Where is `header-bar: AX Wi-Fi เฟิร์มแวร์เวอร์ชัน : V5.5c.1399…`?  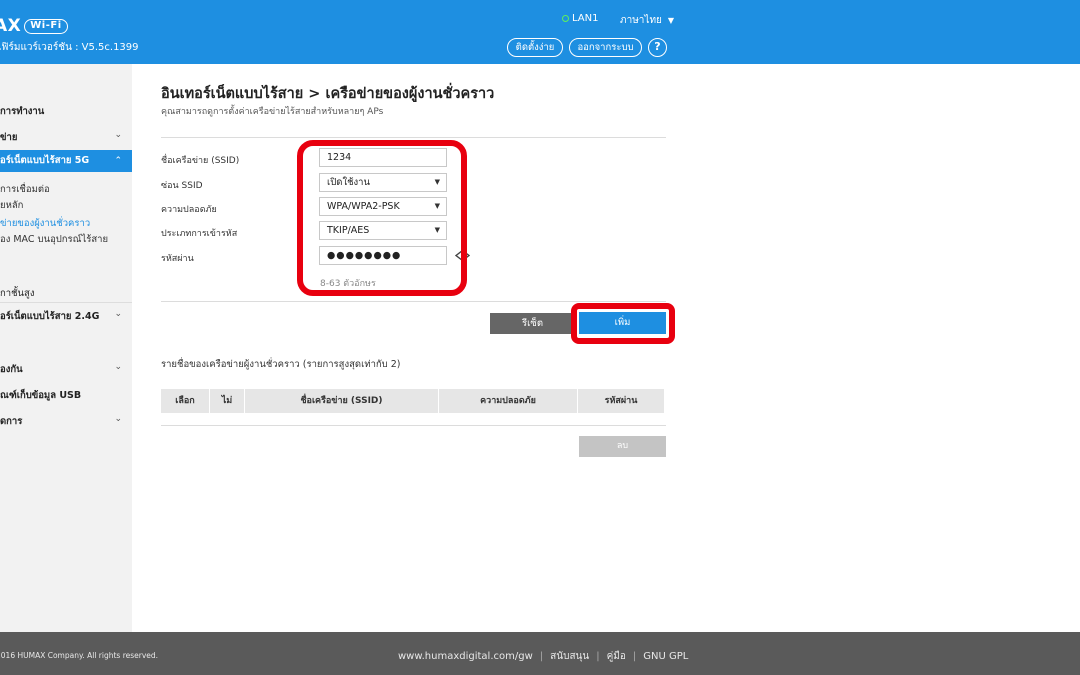 header-bar: AX Wi-Fi เฟิร์มแวร์เวอร์ชัน : V5.5c.1399… is located at coordinates (540, 32).